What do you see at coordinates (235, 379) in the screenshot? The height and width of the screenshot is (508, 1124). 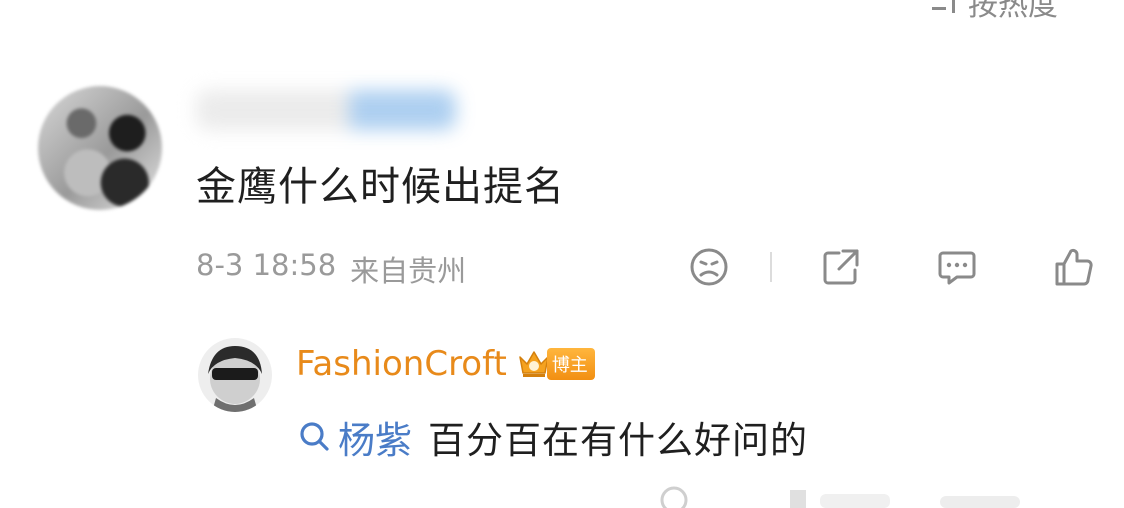 I see `reply-avatar-image` at bounding box center [235, 379].